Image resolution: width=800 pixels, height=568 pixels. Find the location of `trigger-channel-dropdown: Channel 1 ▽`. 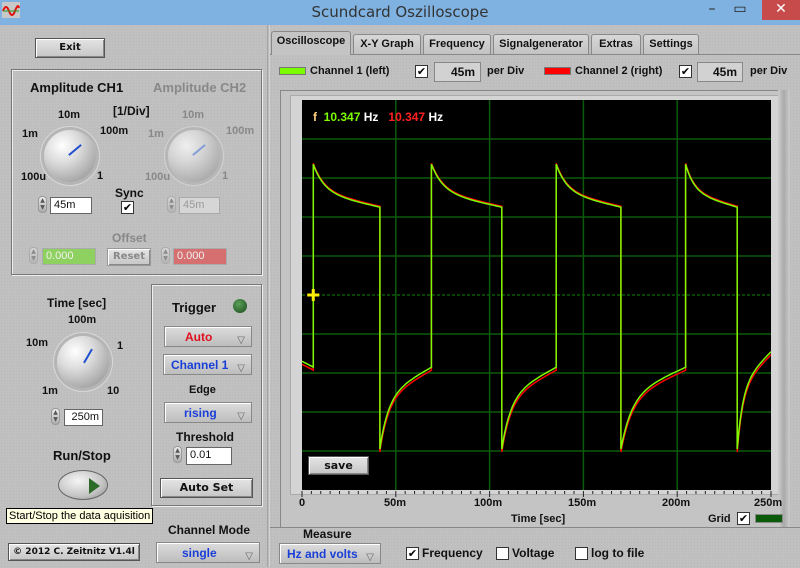

trigger-channel-dropdown: Channel 1 ▽ is located at coordinates (207, 364).